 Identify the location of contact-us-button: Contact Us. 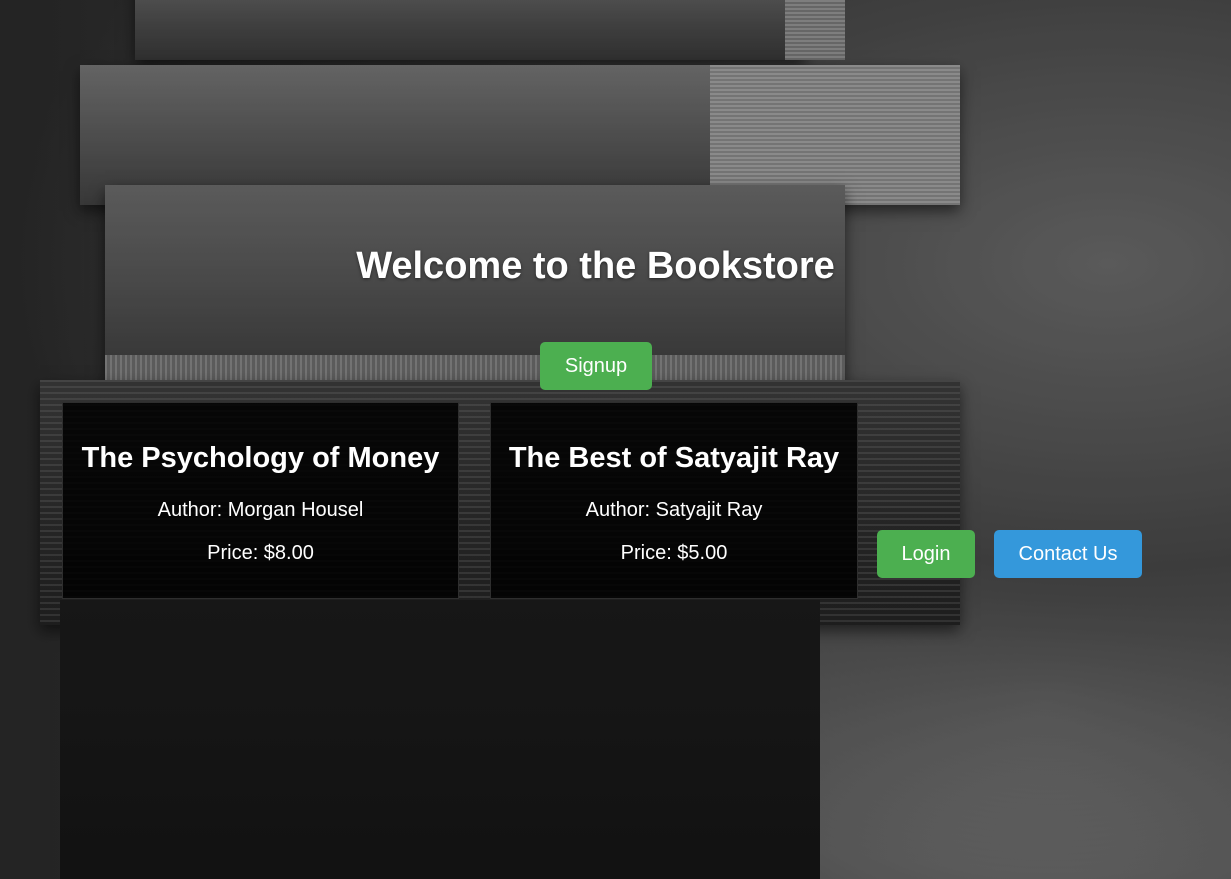
(1068, 554).